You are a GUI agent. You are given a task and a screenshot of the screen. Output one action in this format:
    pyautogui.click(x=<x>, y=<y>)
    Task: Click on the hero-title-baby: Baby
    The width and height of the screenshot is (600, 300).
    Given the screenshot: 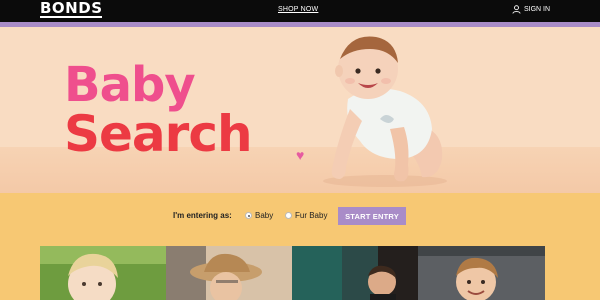 What is the action you would take?
    pyautogui.click(x=130, y=85)
    